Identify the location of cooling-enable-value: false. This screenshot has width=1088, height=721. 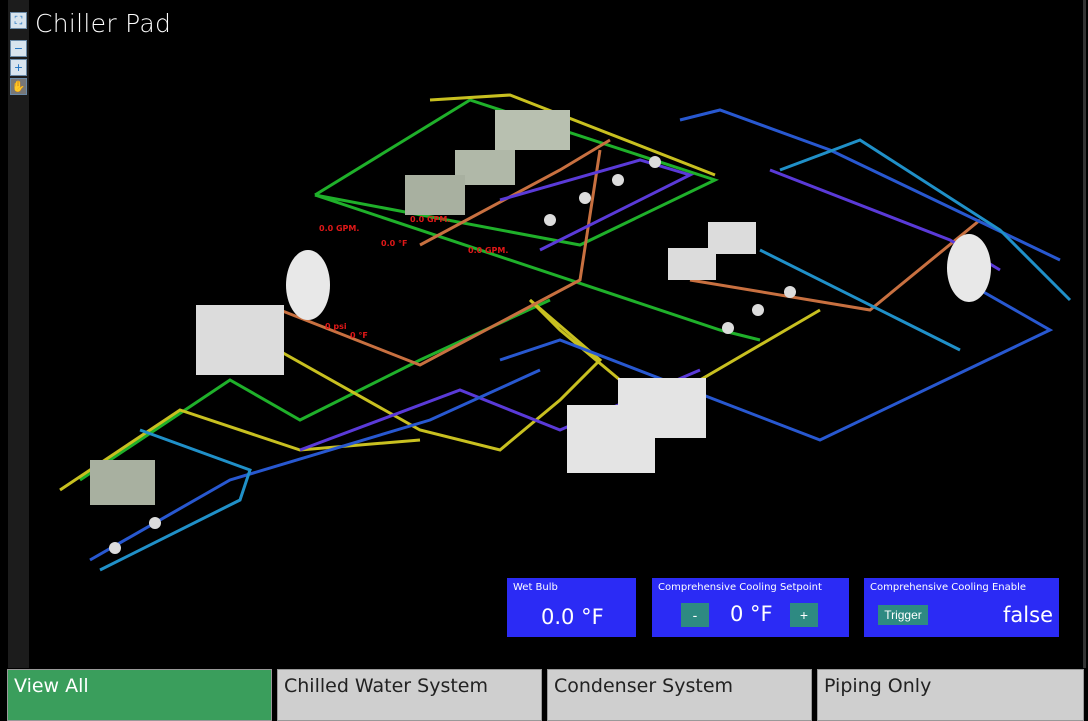
(1028, 615).